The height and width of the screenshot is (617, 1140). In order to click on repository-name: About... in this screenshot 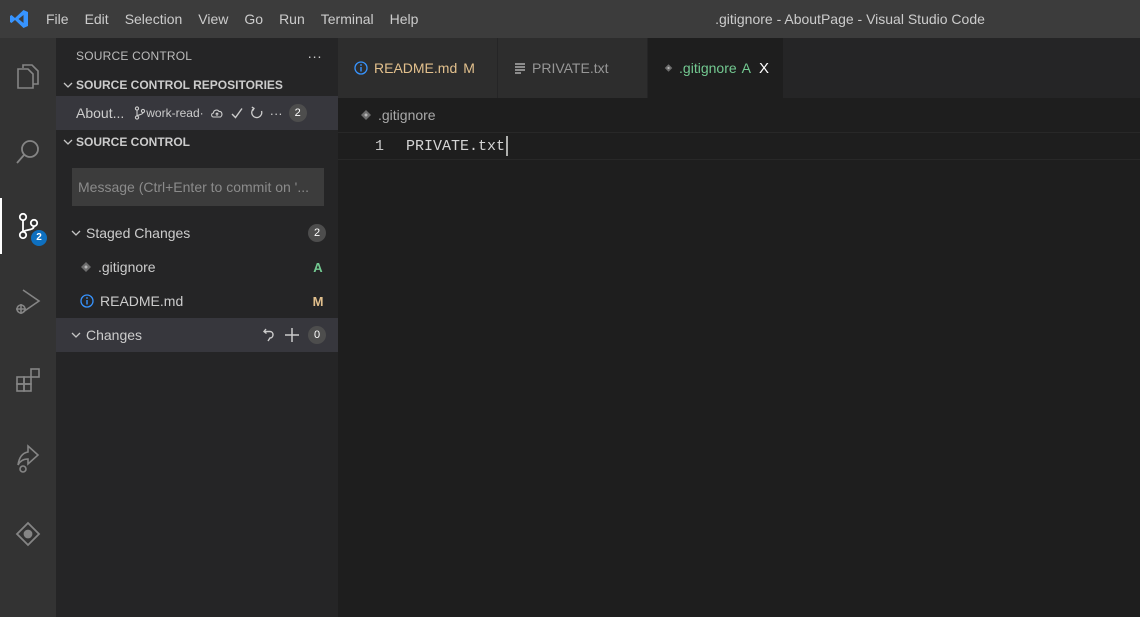, I will do `click(100, 113)`.